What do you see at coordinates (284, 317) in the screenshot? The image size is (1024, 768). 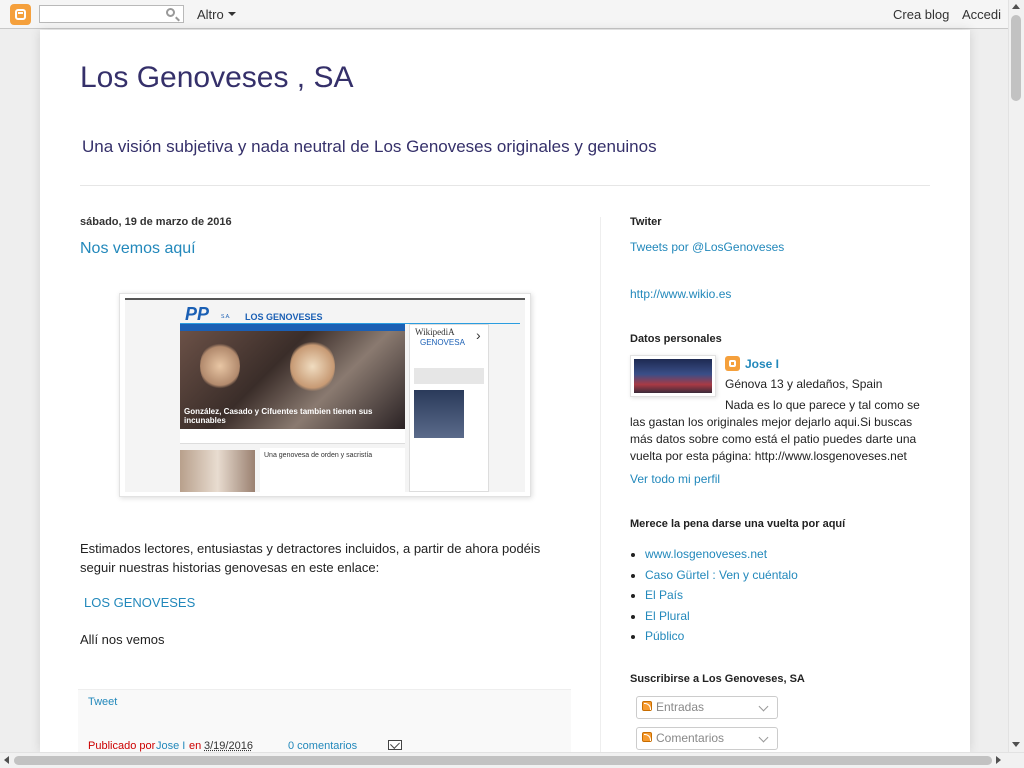 I see `image-header: LOS GENOVESES` at bounding box center [284, 317].